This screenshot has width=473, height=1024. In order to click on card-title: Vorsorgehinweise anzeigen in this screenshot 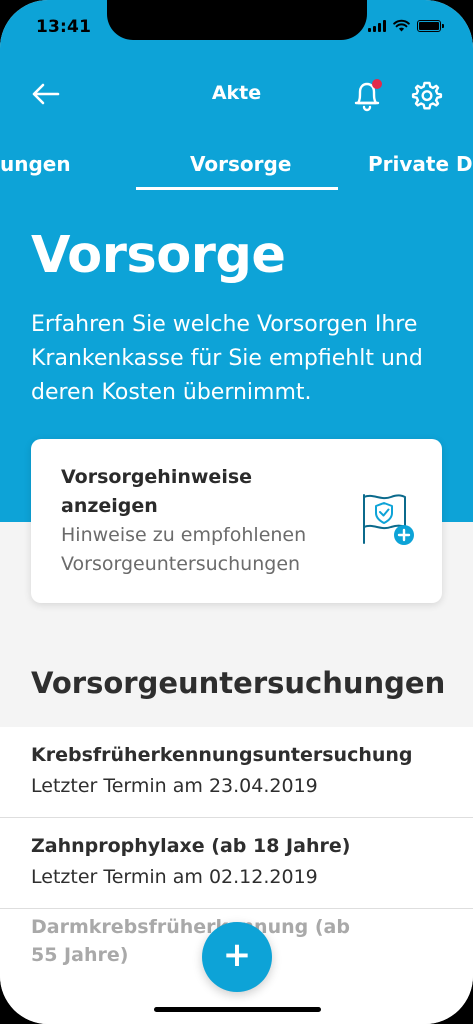, I will do `click(157, 491)`.